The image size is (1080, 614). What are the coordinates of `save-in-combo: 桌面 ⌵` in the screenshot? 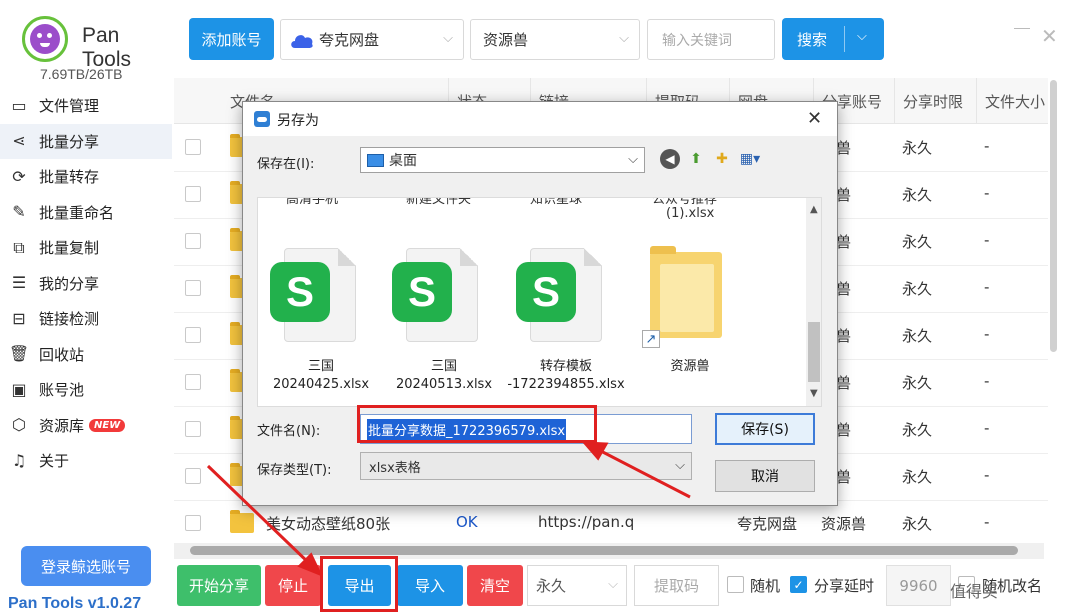 It's located at (502, 160).